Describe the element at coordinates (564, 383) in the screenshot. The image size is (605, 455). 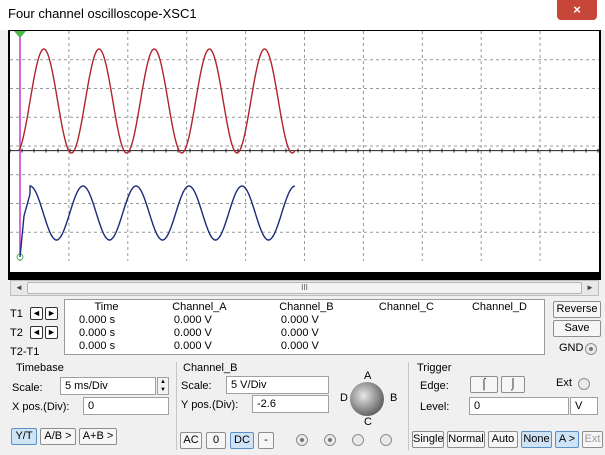
I see `trigger-ext-label: Ext` at that location.